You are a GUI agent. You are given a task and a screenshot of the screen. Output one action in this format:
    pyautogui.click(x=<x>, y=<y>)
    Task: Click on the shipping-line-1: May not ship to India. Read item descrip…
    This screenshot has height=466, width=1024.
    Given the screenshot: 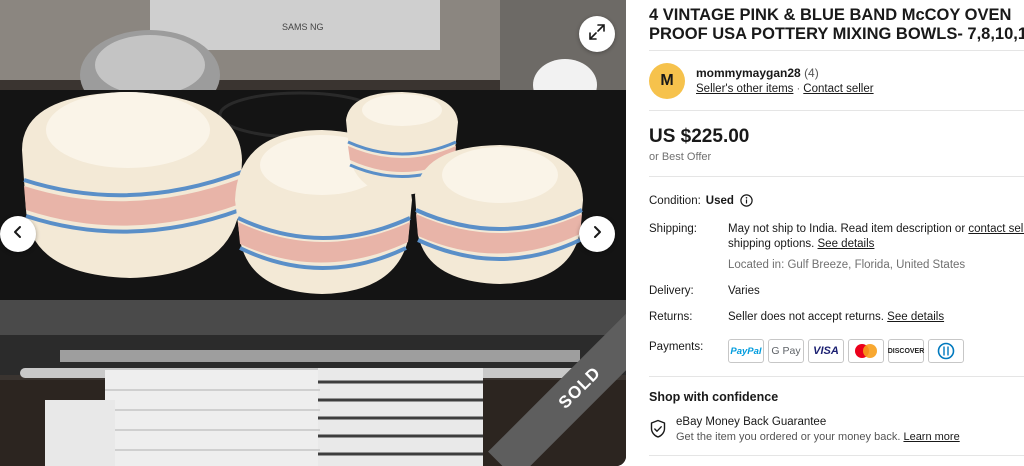 What is the action you would take?
    pyautogui.click(x=876, y=229)
    